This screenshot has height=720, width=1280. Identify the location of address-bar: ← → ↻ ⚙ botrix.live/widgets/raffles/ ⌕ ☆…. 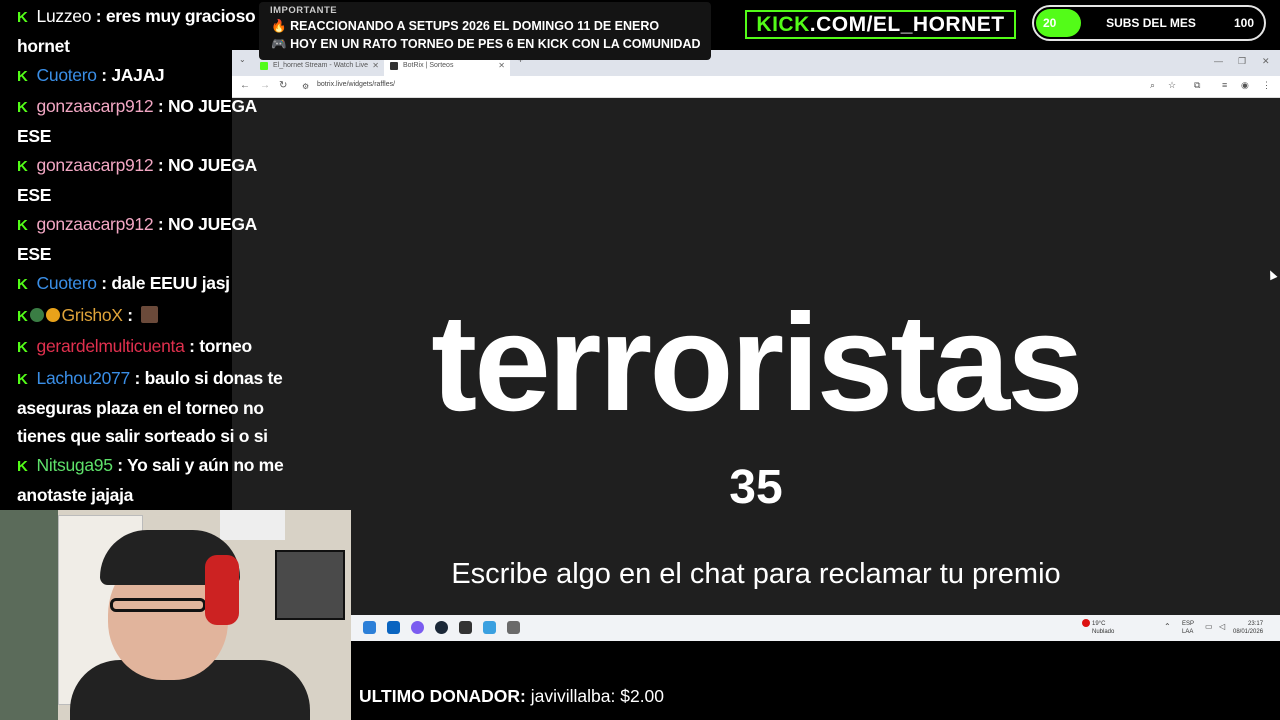
(756, 87).